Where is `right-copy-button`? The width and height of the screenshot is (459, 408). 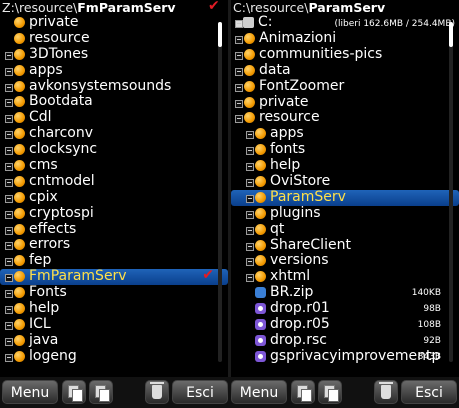
right-copy-button is located at coordinates (303, 392).